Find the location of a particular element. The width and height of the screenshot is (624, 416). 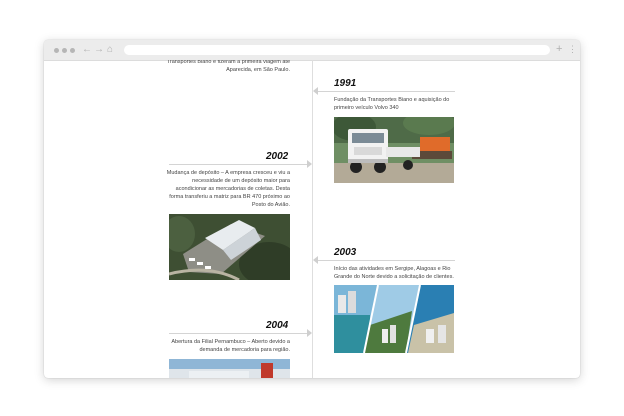

window-dot-maximize is located at coordinates (72, 50).